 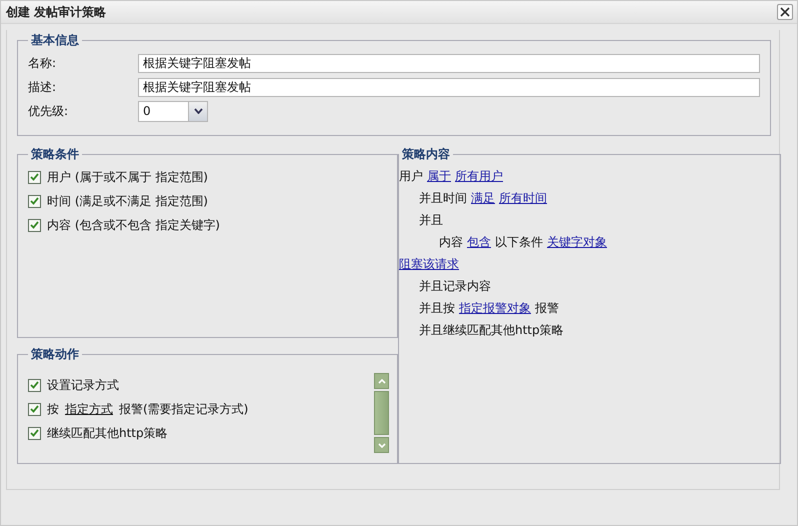 I want to click on checkbox-label: 用户 (属于或不属于 指定范围), so click(x=127, y=177).